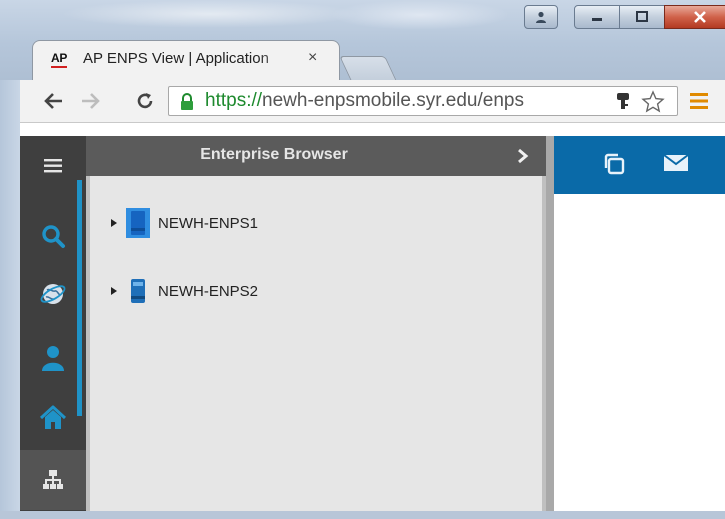 This screenshot has width=725, height=519. I want to click on tab-close-button: ×, so click(312, 58).